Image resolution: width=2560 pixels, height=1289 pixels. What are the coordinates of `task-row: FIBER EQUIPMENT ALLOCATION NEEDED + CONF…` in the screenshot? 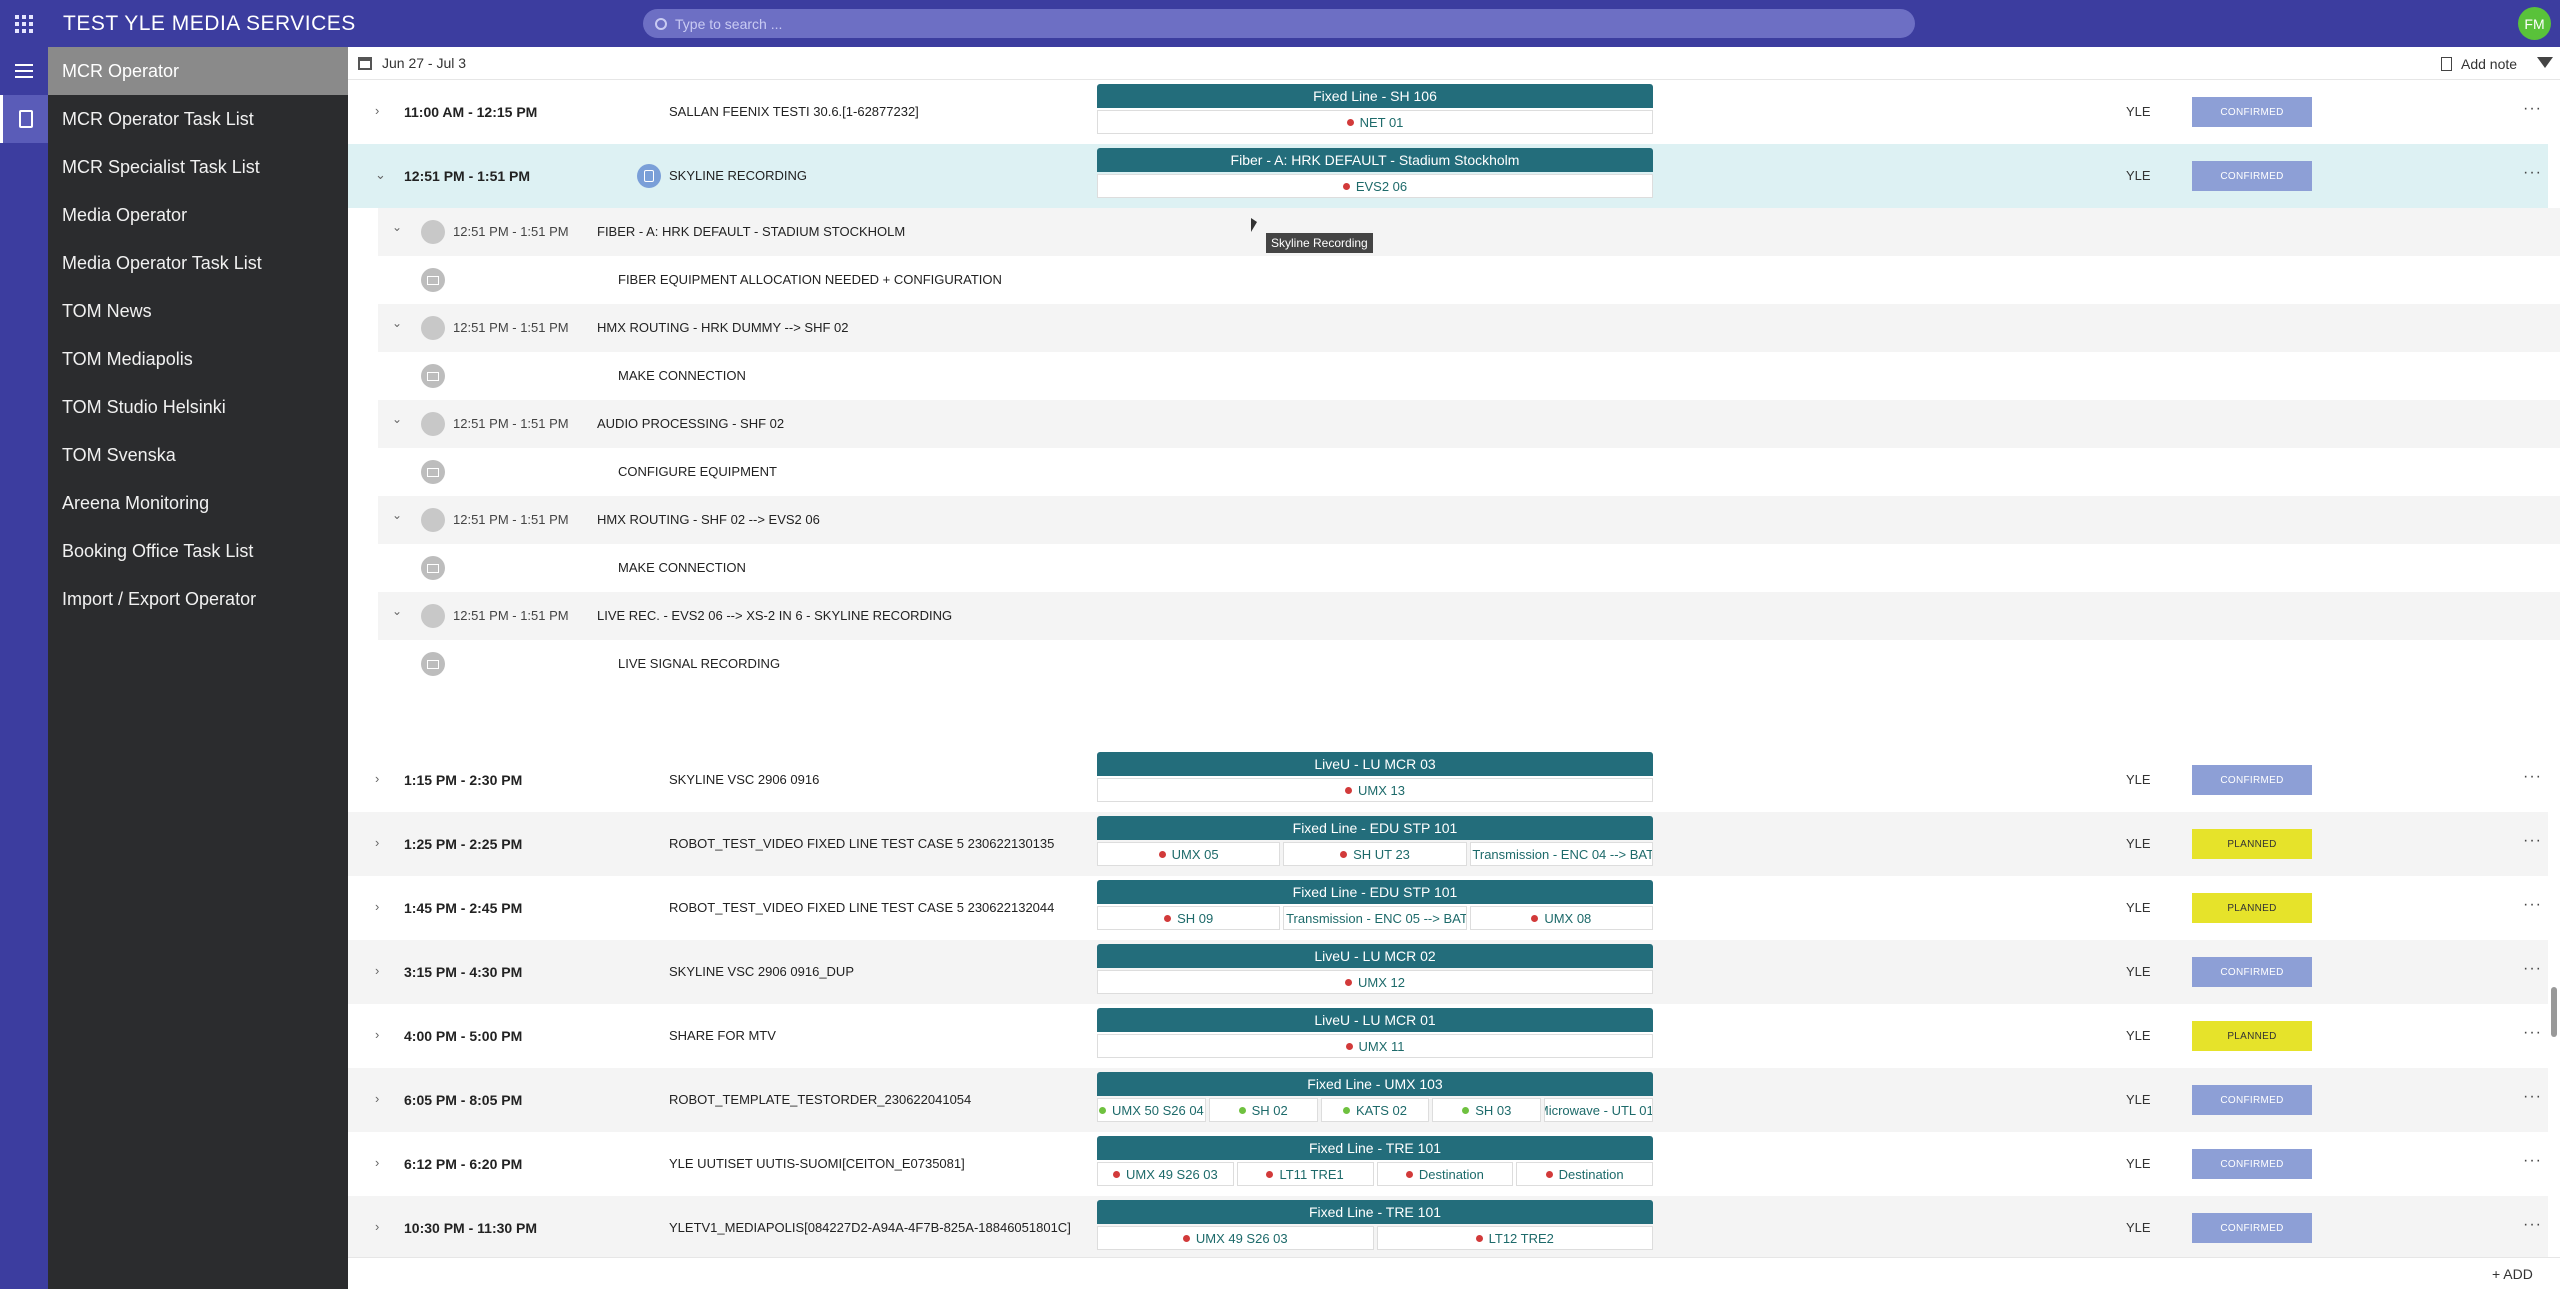 It's located at (1469, 280).